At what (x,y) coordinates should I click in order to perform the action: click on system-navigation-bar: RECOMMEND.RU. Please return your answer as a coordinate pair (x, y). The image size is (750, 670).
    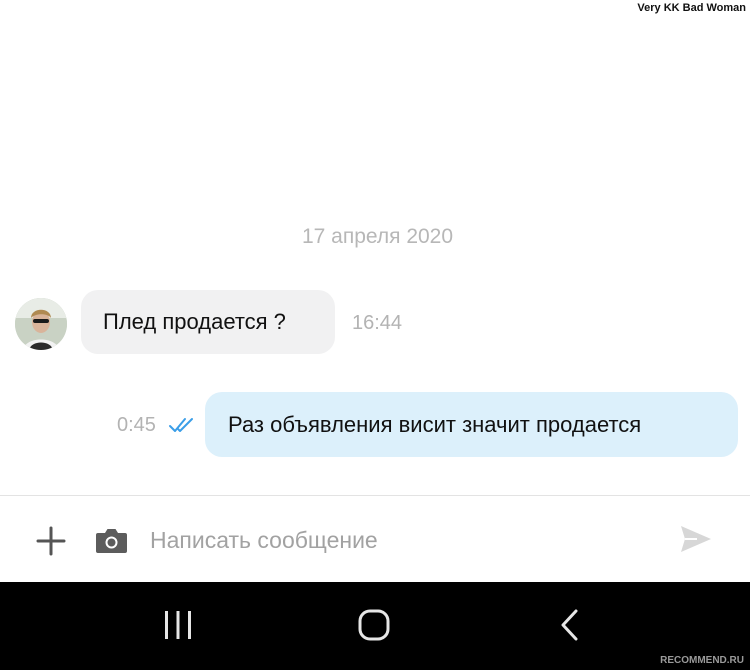
    Looking at the image, I should click on (375, 626).